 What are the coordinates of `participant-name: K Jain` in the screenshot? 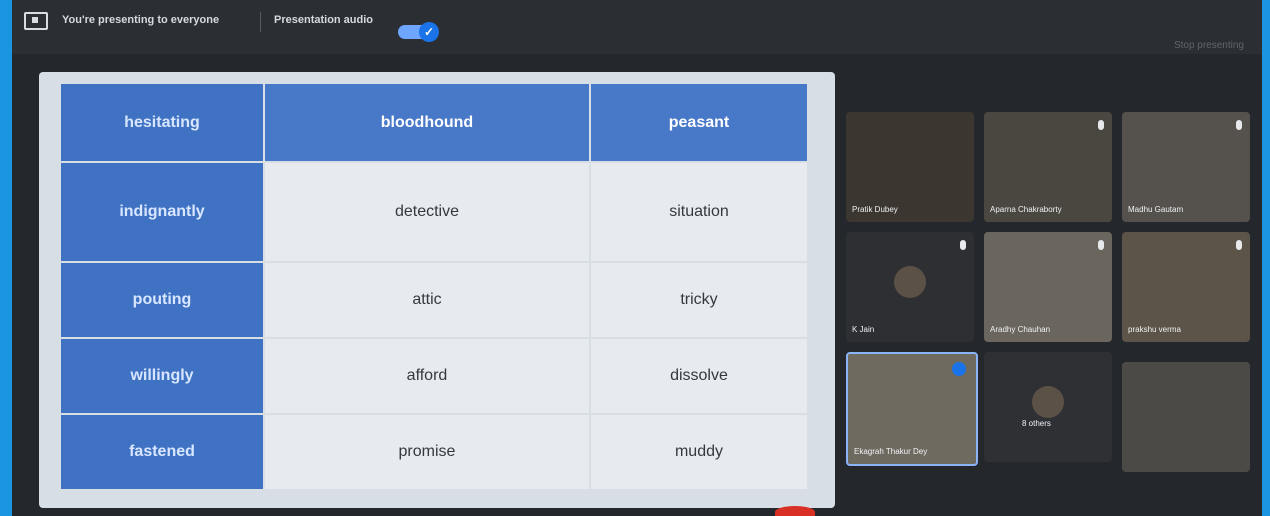 It's located at (863, 329).